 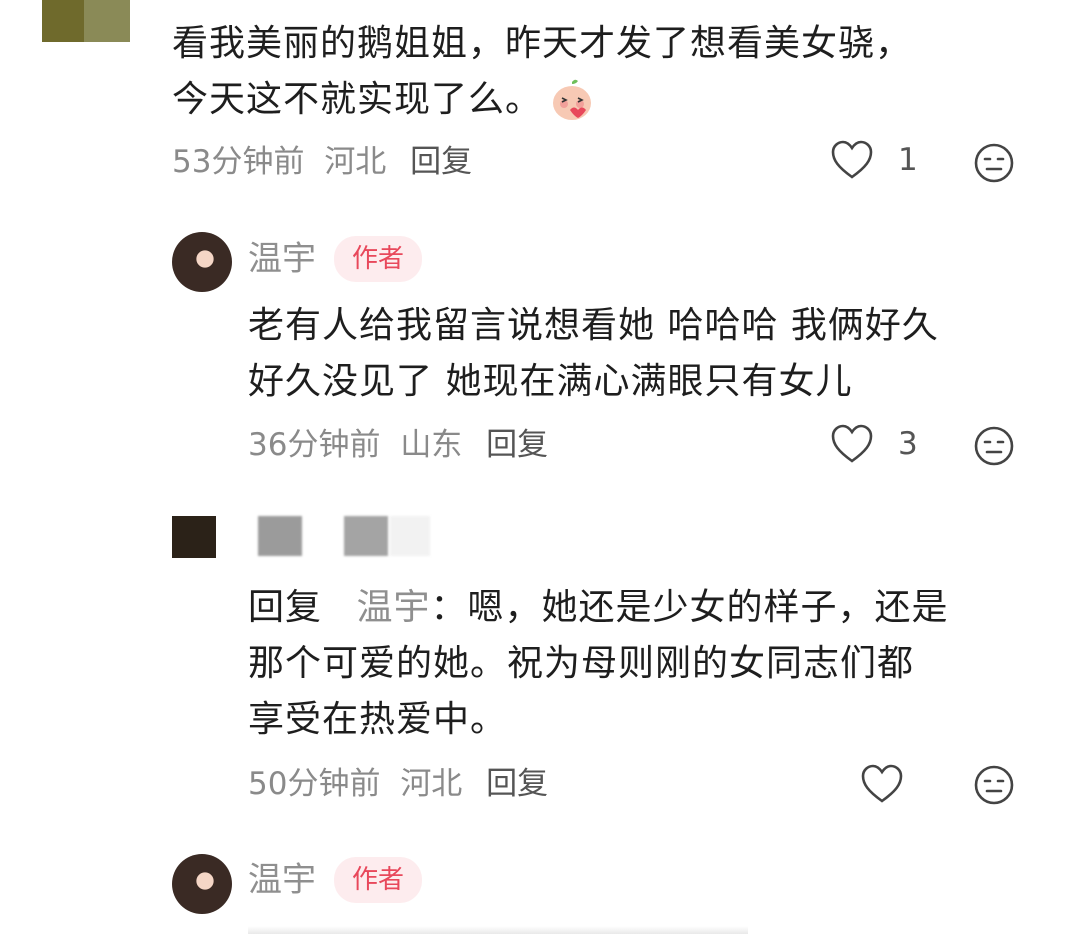 What do you see at coordinates (542, 43) in the screenshot?
I see `comment-text-line: 看我美丽的鹅姐姐，昨天才发了想看美女骁，` at bounding box center [542, 43].